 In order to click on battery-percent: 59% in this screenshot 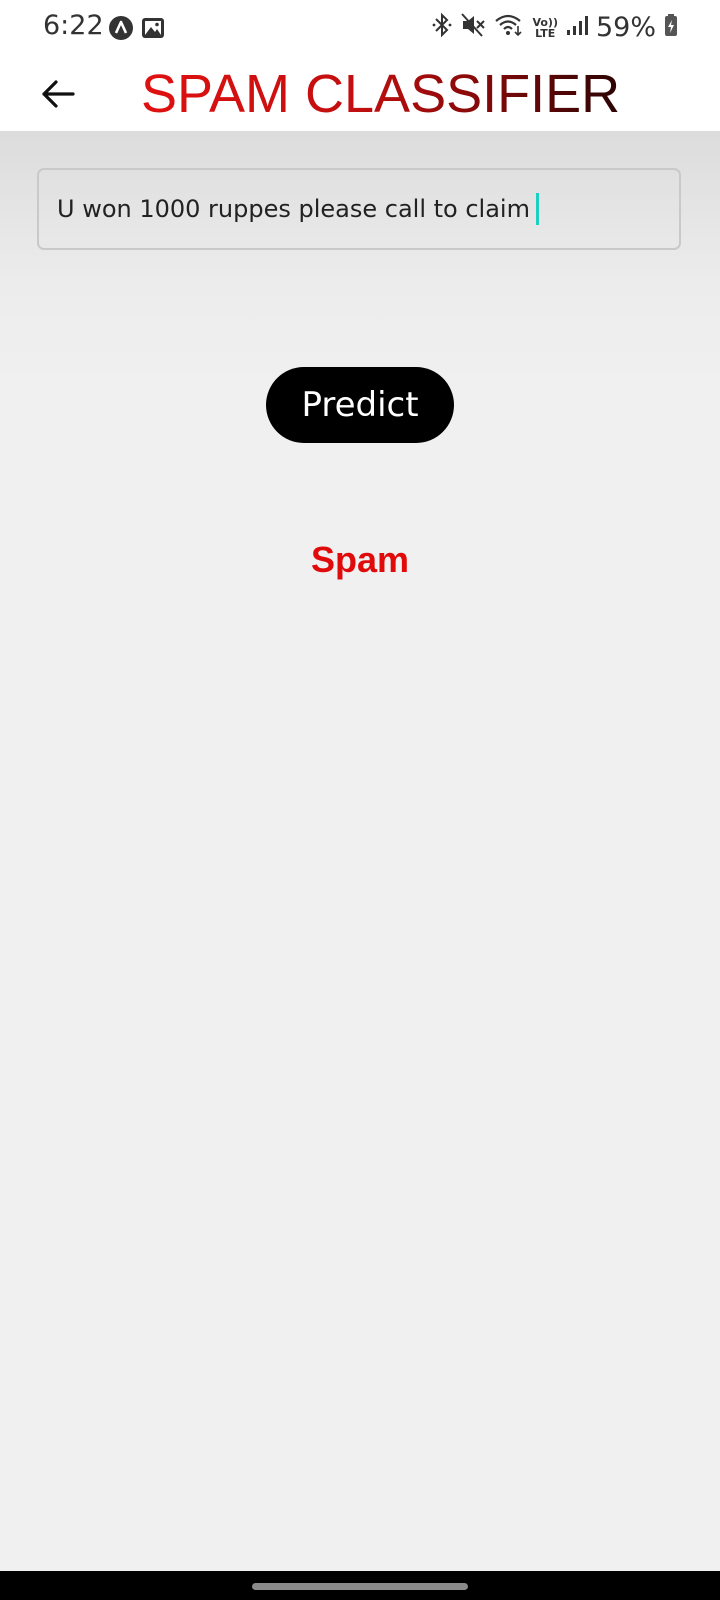, I will do `click(625, 27)`.